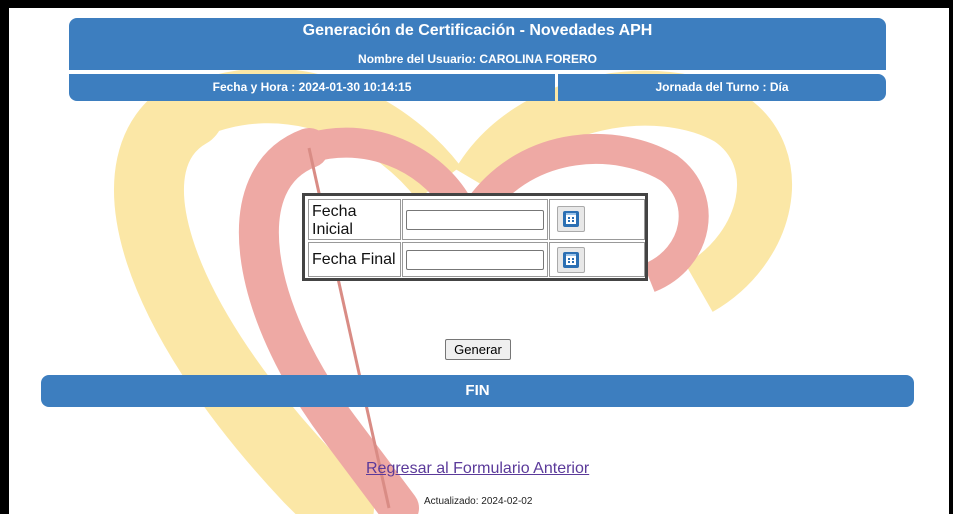 The image size is (953, 514). What do you see at coordinates (4, 257) in the screenshot?
I see `window-left-border` at bounding box center [4, 257].